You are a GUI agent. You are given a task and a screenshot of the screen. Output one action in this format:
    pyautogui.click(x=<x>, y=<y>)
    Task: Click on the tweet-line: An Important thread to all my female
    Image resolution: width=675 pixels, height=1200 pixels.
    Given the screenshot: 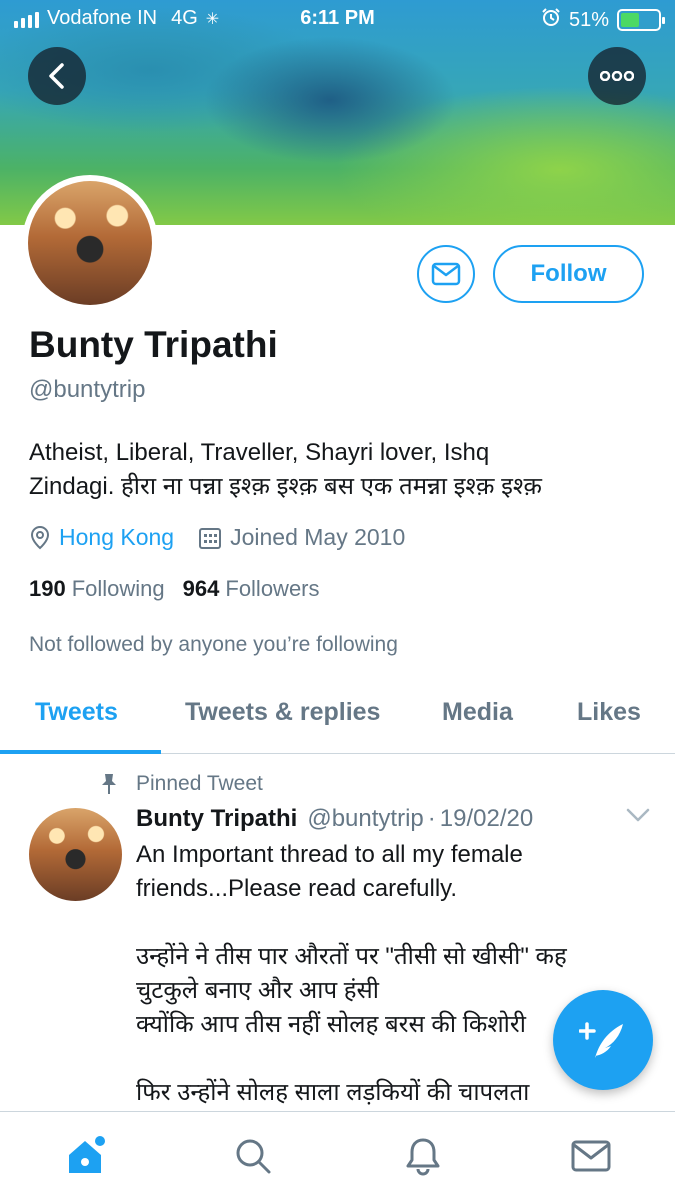 What is the action you would take?
    pyautogui.click(x=329, y=854)
    